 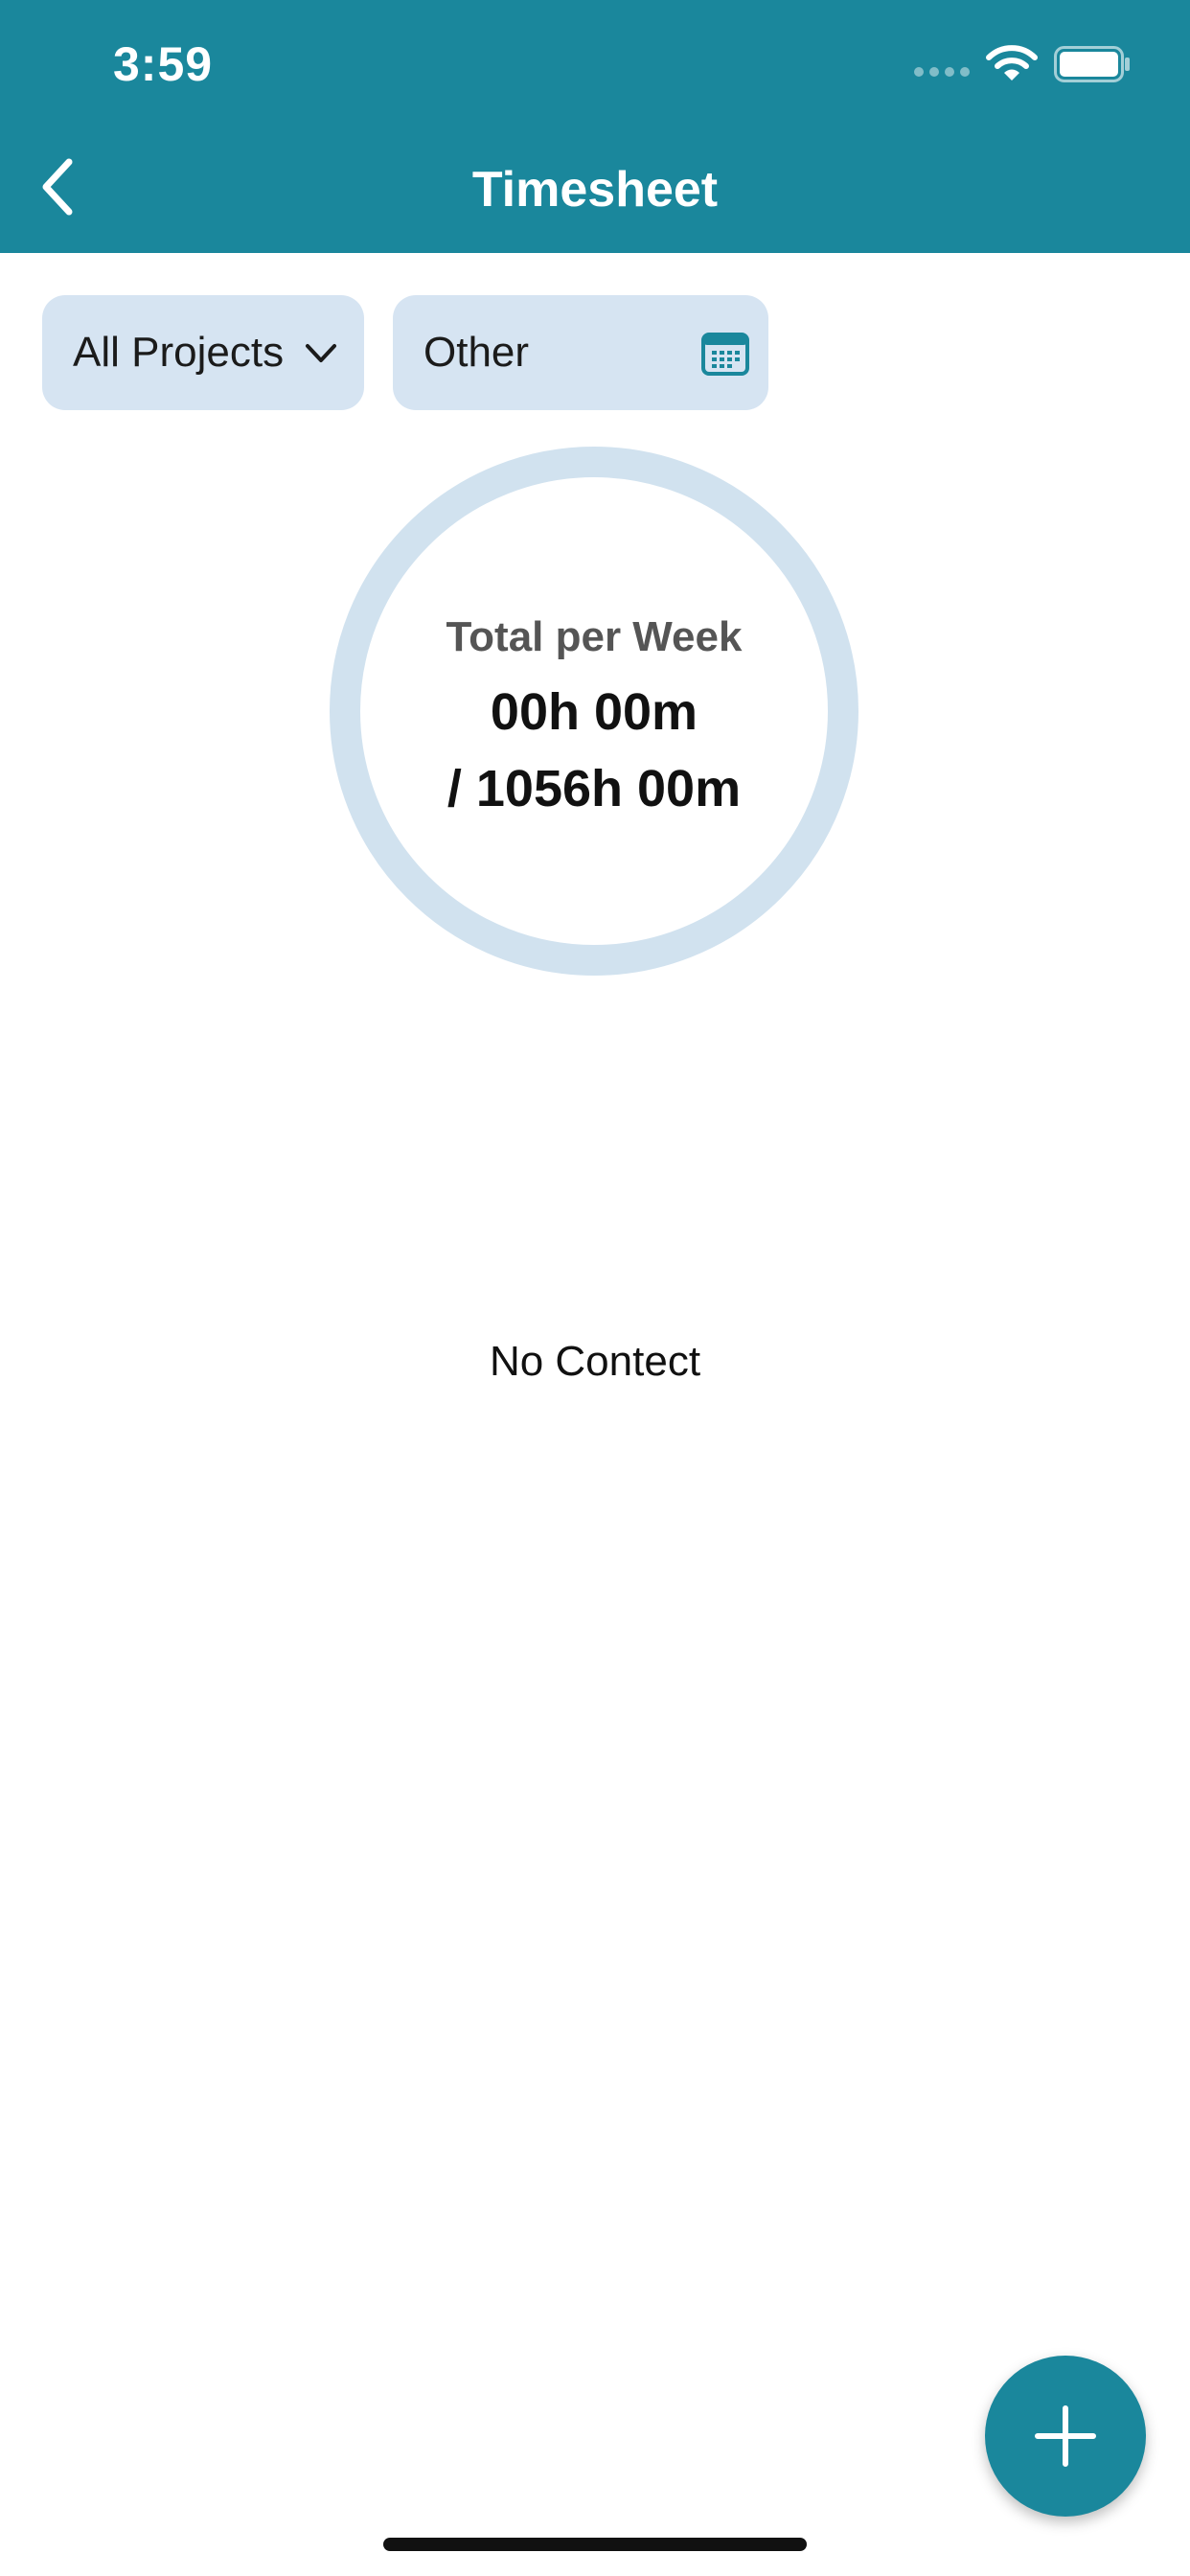 I want to click on project-filter-label: All Projects, so click(x=179, y=352).